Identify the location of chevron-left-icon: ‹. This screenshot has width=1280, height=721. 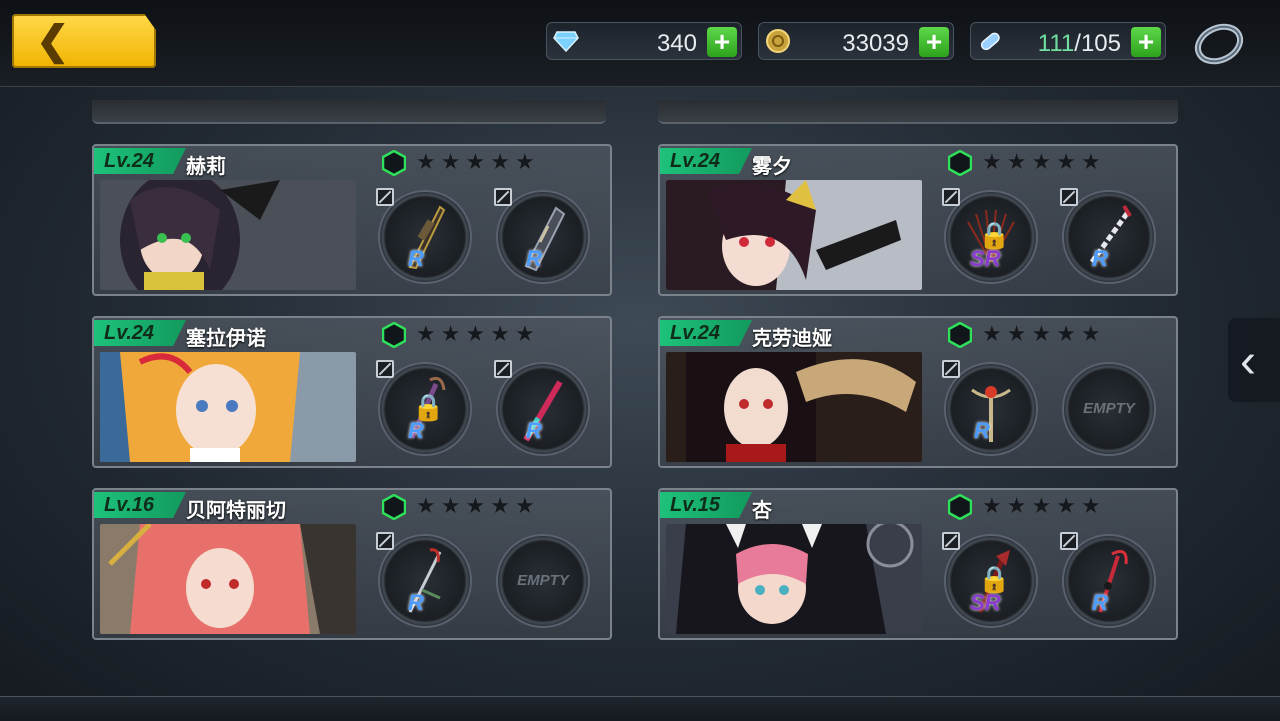
(1248, 361).